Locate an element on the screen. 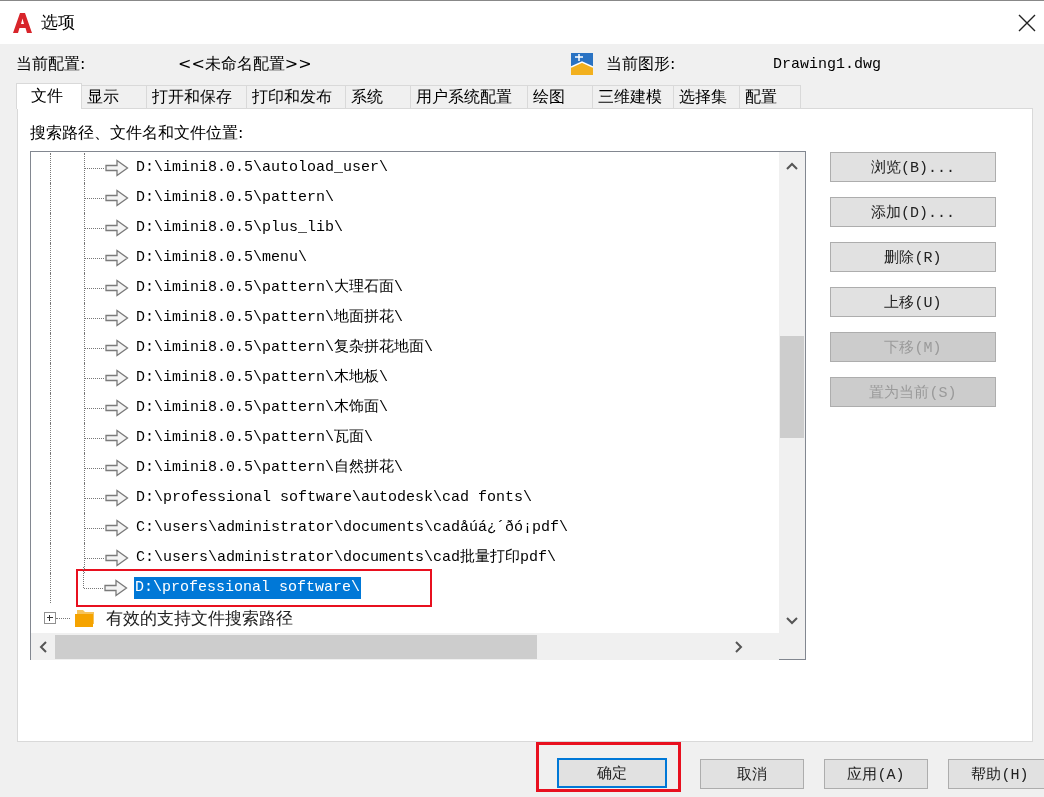  path-item: D:\imini8.0.5\autoload_user\ is located at coordinates (262, 168).